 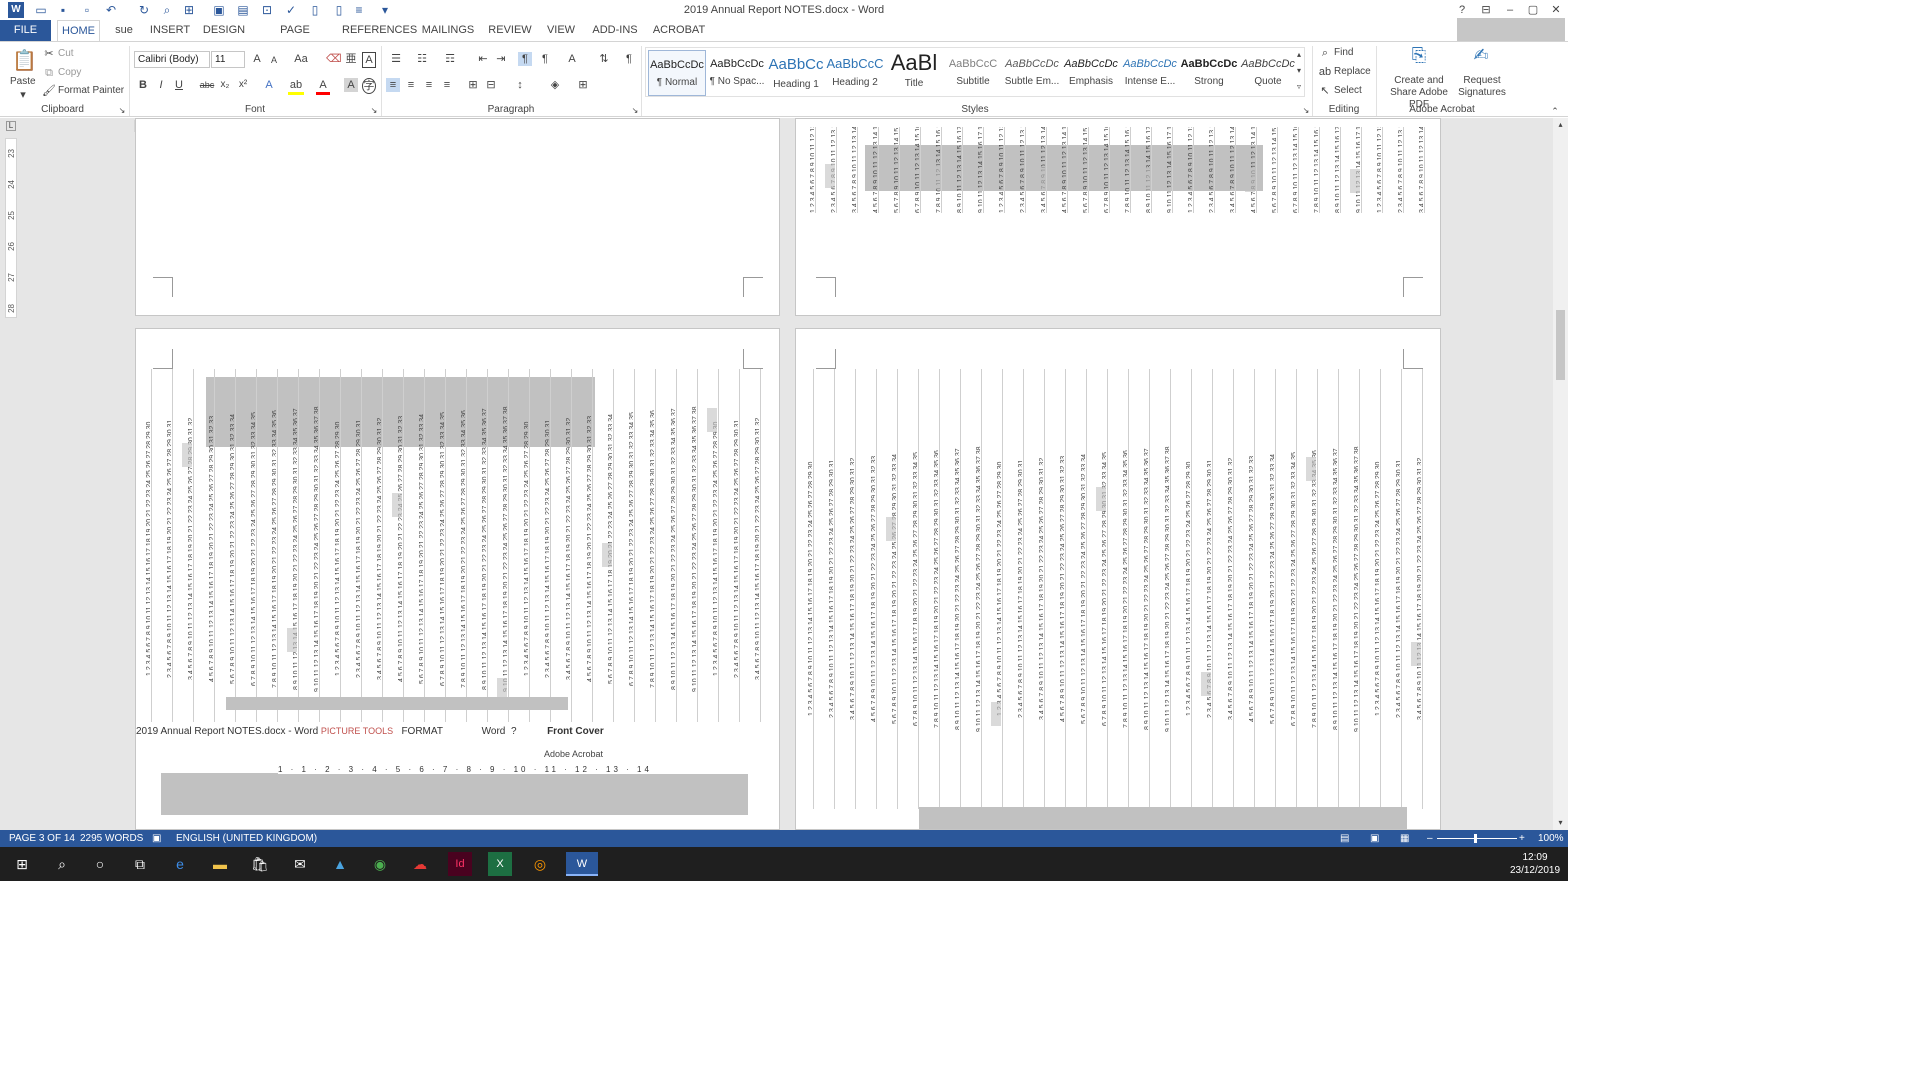 I want to click on task-view-icon: ⧉, so click(x=140, y=864).